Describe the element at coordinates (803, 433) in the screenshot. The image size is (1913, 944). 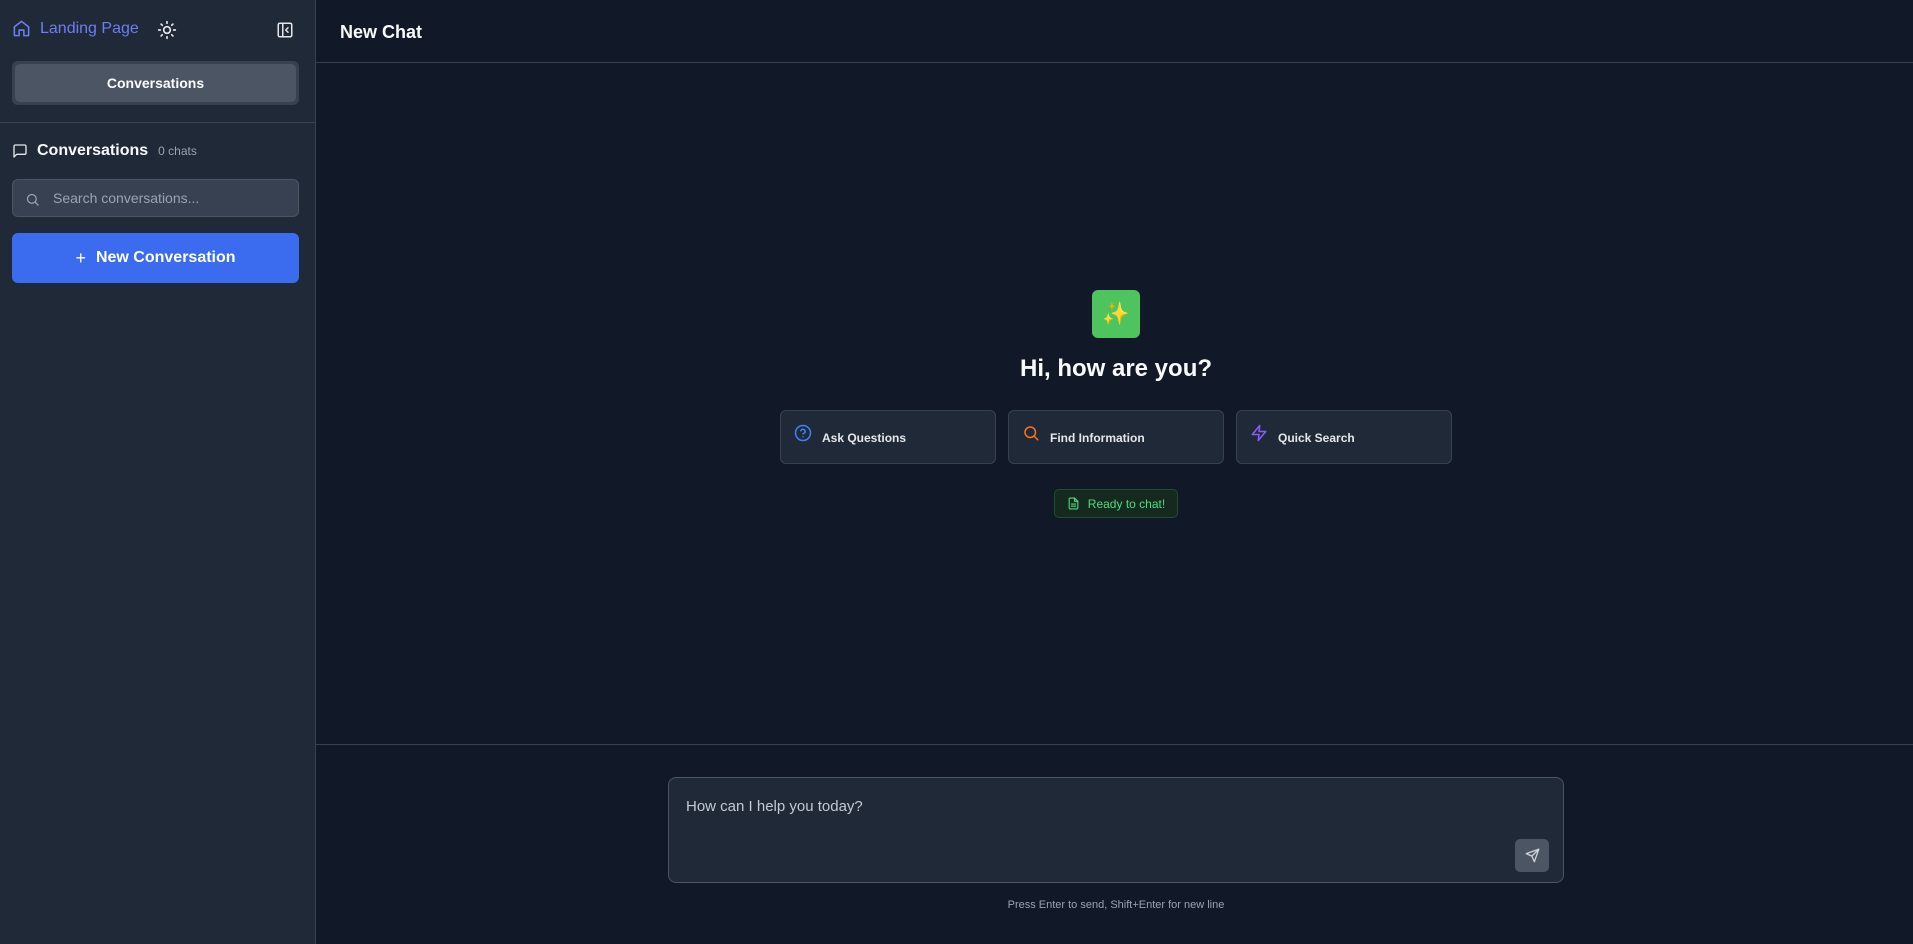
I see `help-circle-icon` at that location.